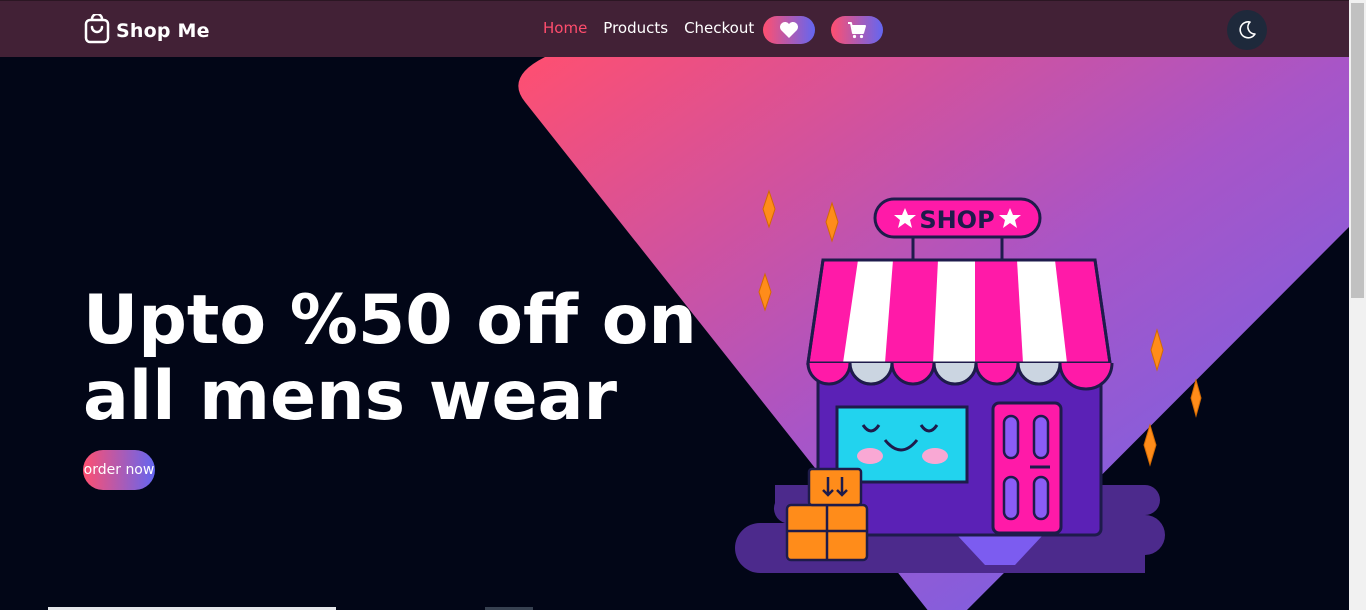 This screenshot has height=610, width=1366. Describe the element at coordinates (1027, 468) in the screenshot. I see `shop-door` at that location.